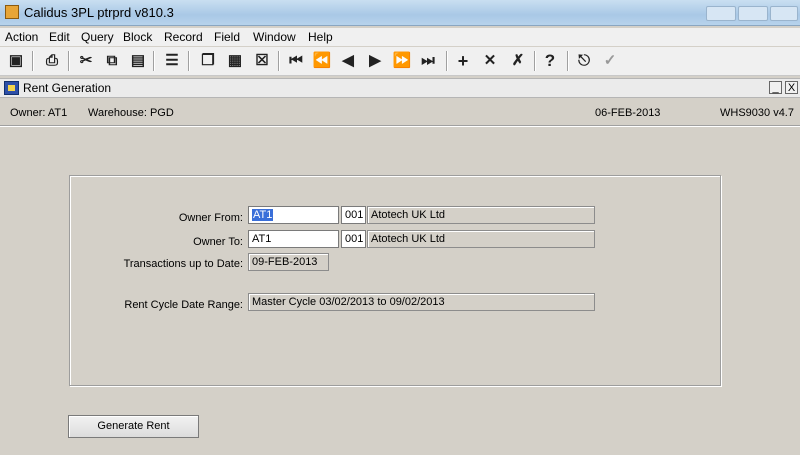 This screenshot has height=455, width=800. What do you see at coordinates (353, 215) in the screenshot?
I see `owner-from-code: 001` at bounding box center [353, 215].